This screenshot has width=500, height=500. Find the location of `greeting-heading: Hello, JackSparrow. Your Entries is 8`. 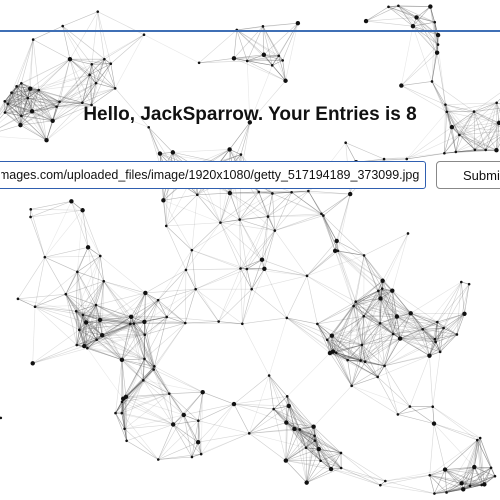

greeting-heading: Hello, JackSparrow. Your Entries is 8 is located at coordinates (250, 114).